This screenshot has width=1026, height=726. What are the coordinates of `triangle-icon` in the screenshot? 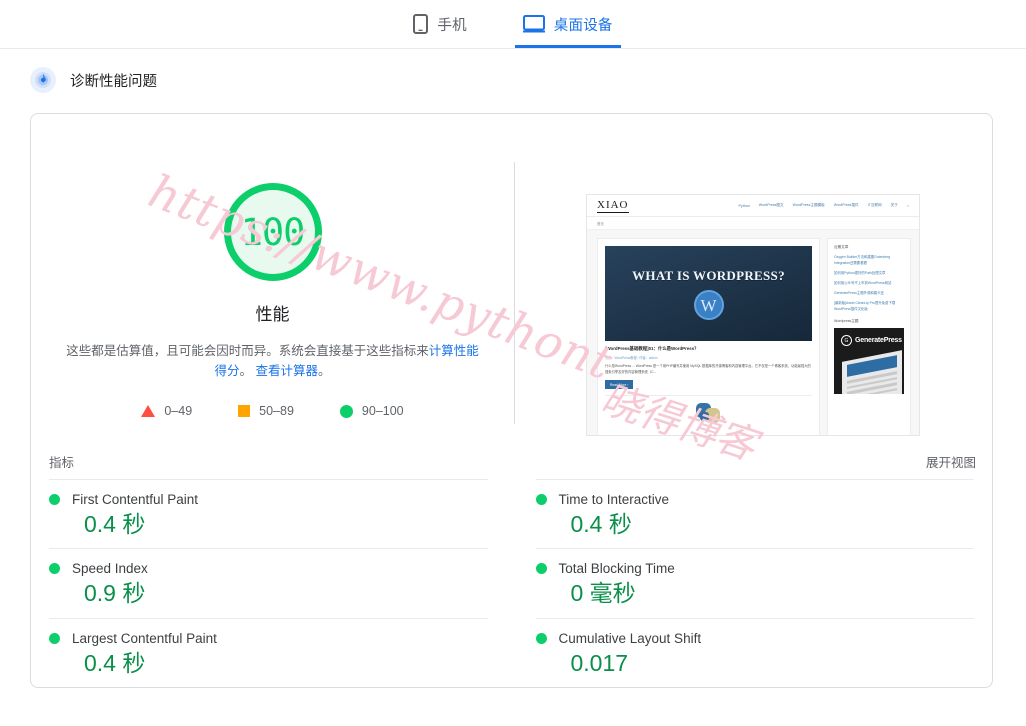 It's located at (148, 411).